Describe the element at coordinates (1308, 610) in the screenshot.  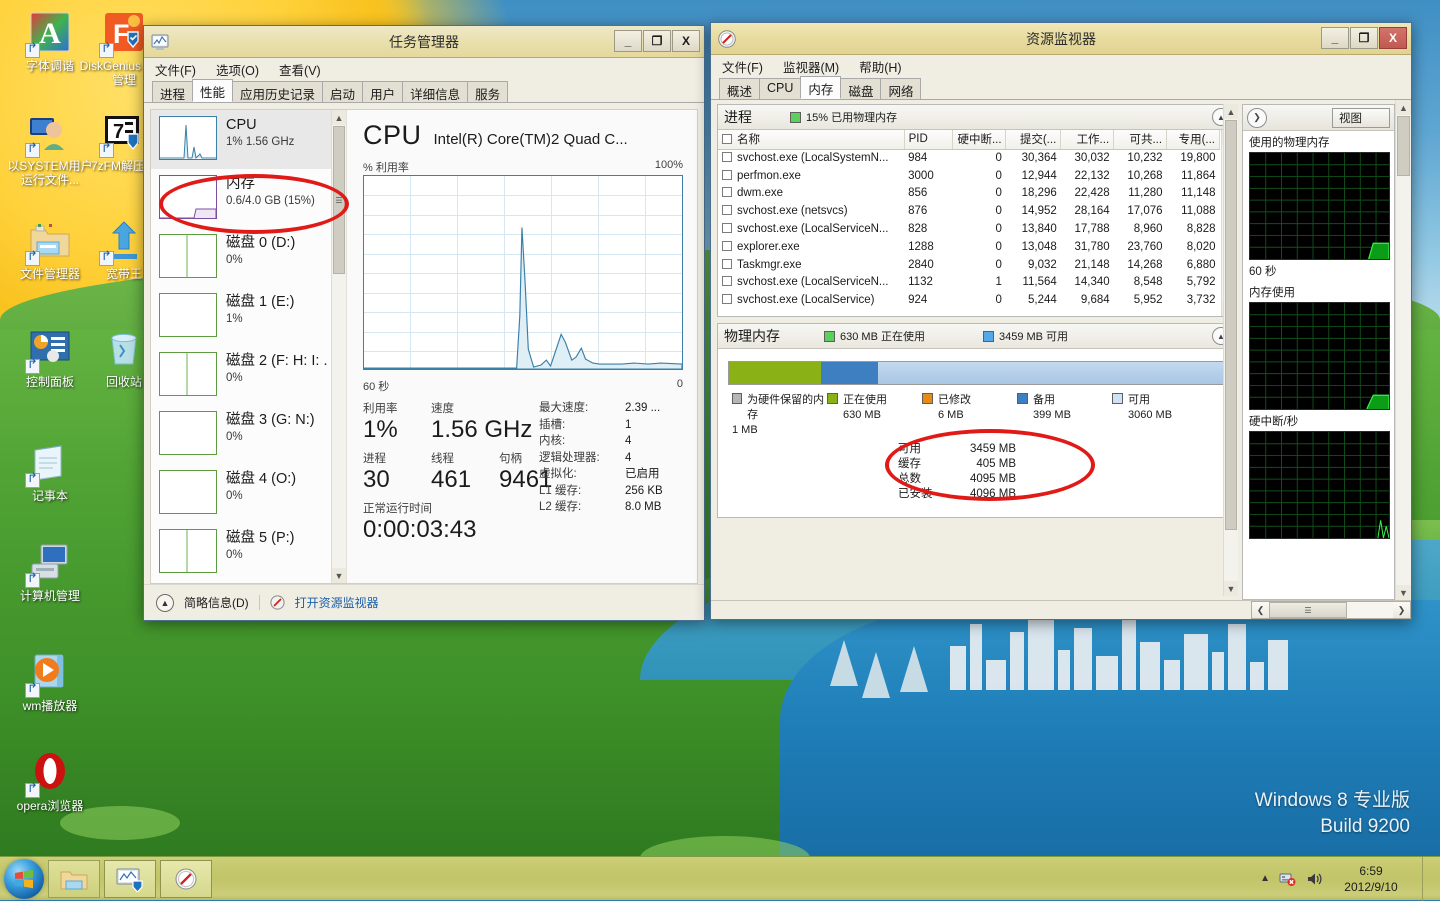
I see `hscroll-thumb: ☰` at that location.